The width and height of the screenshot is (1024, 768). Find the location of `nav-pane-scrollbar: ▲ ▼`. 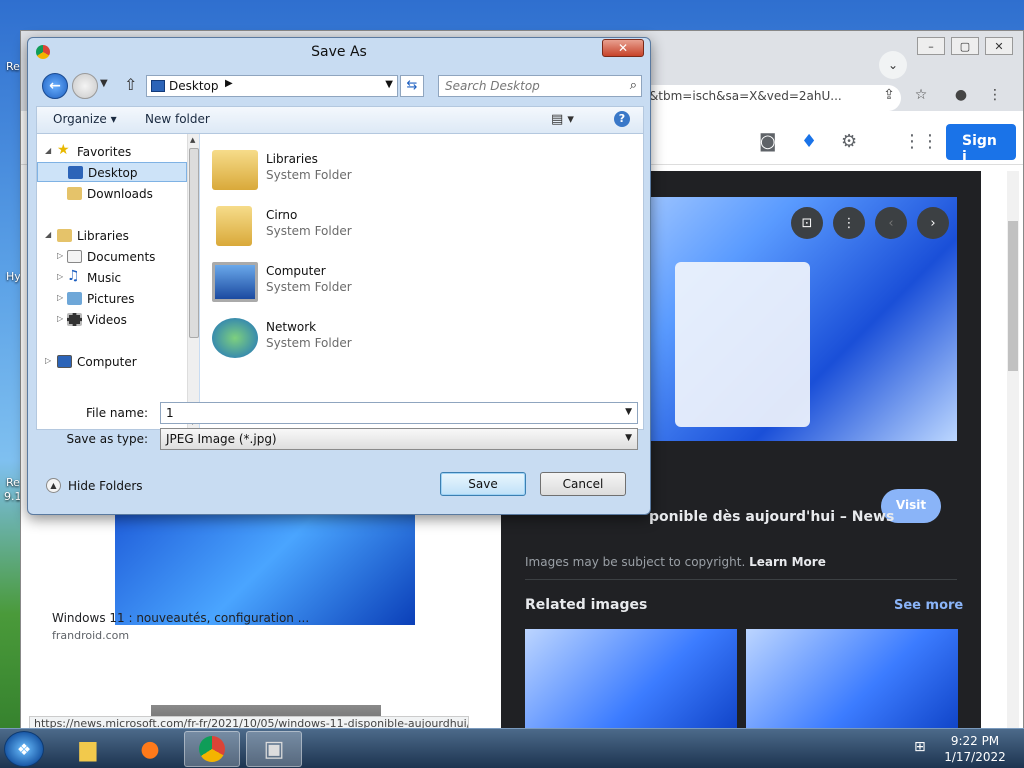

nav-pane-scrollbar: ▲ ▼ is located at coordinates (193, 282).